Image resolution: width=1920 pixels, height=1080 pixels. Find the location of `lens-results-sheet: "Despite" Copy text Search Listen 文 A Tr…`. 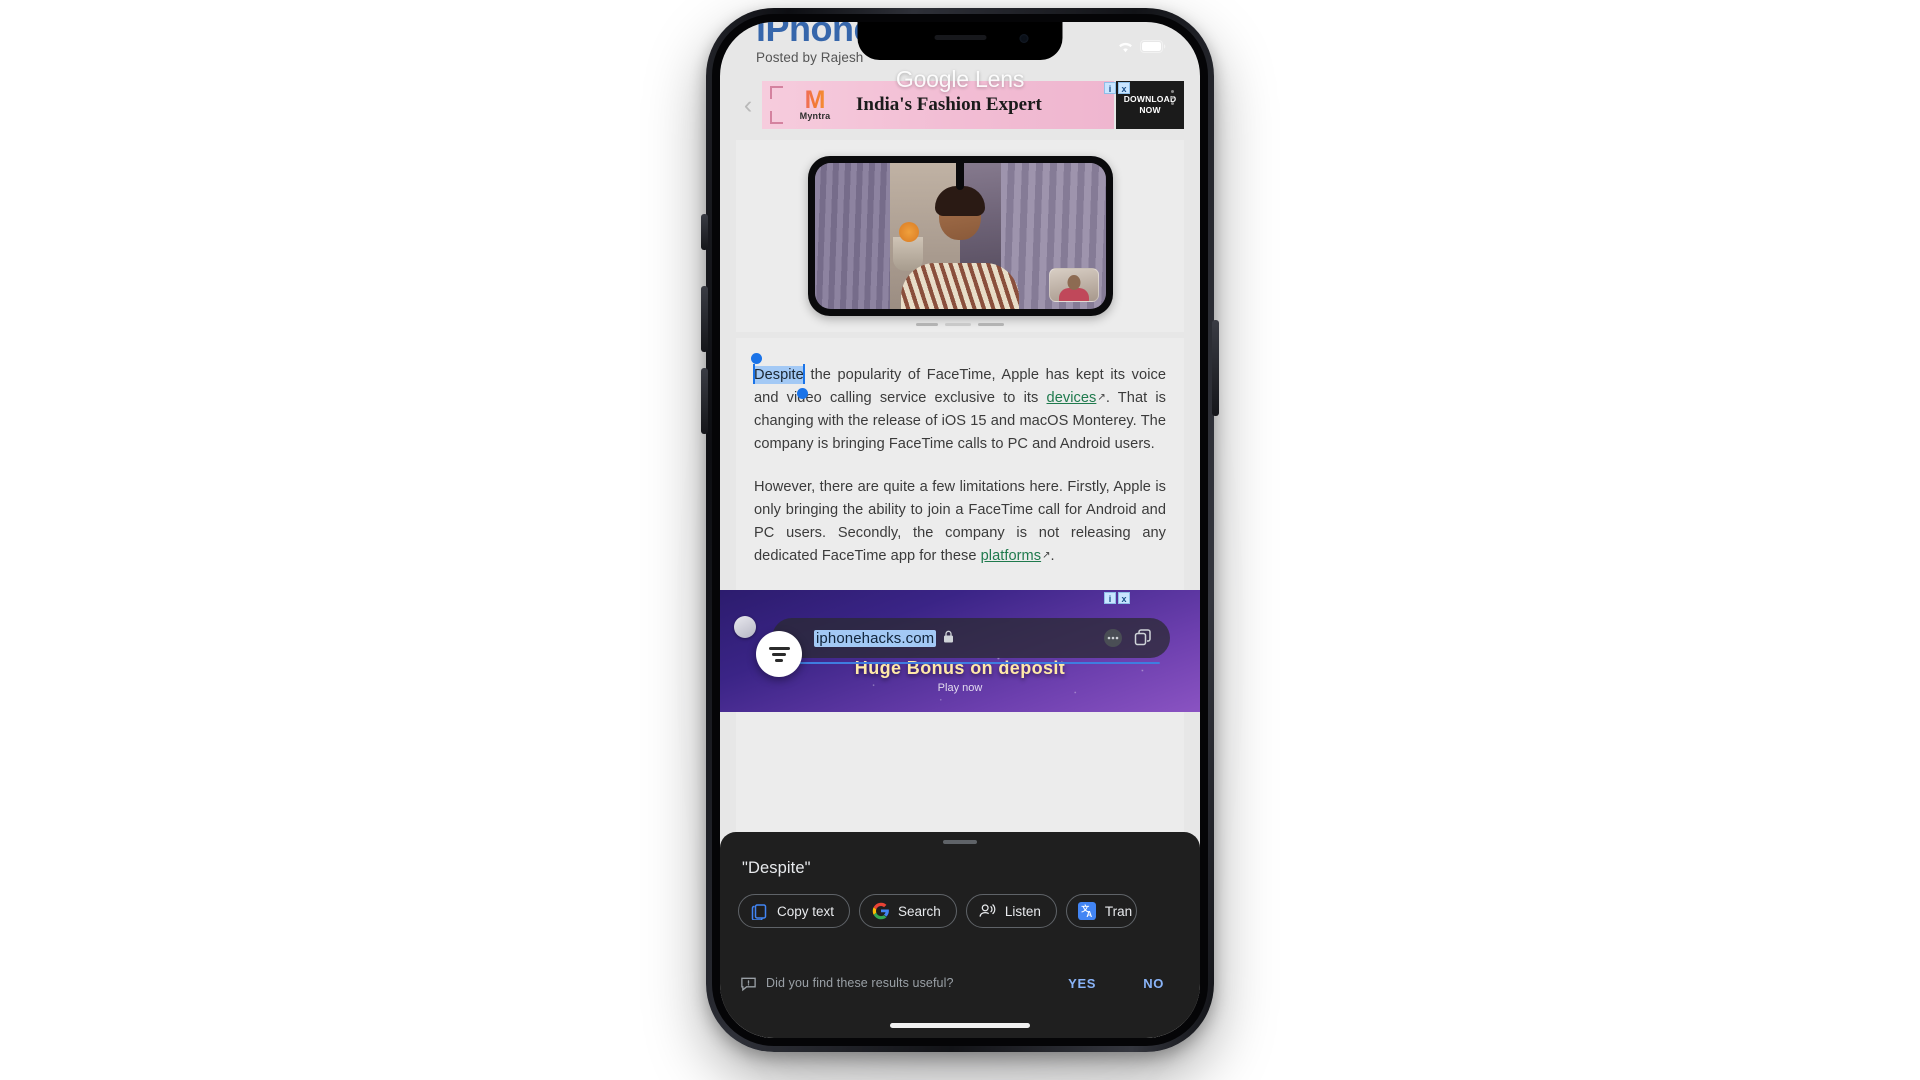

lens-results-sheet: "Despite" Copy text Search Listen 文 A Tr… is located at coordinates (960, 935).